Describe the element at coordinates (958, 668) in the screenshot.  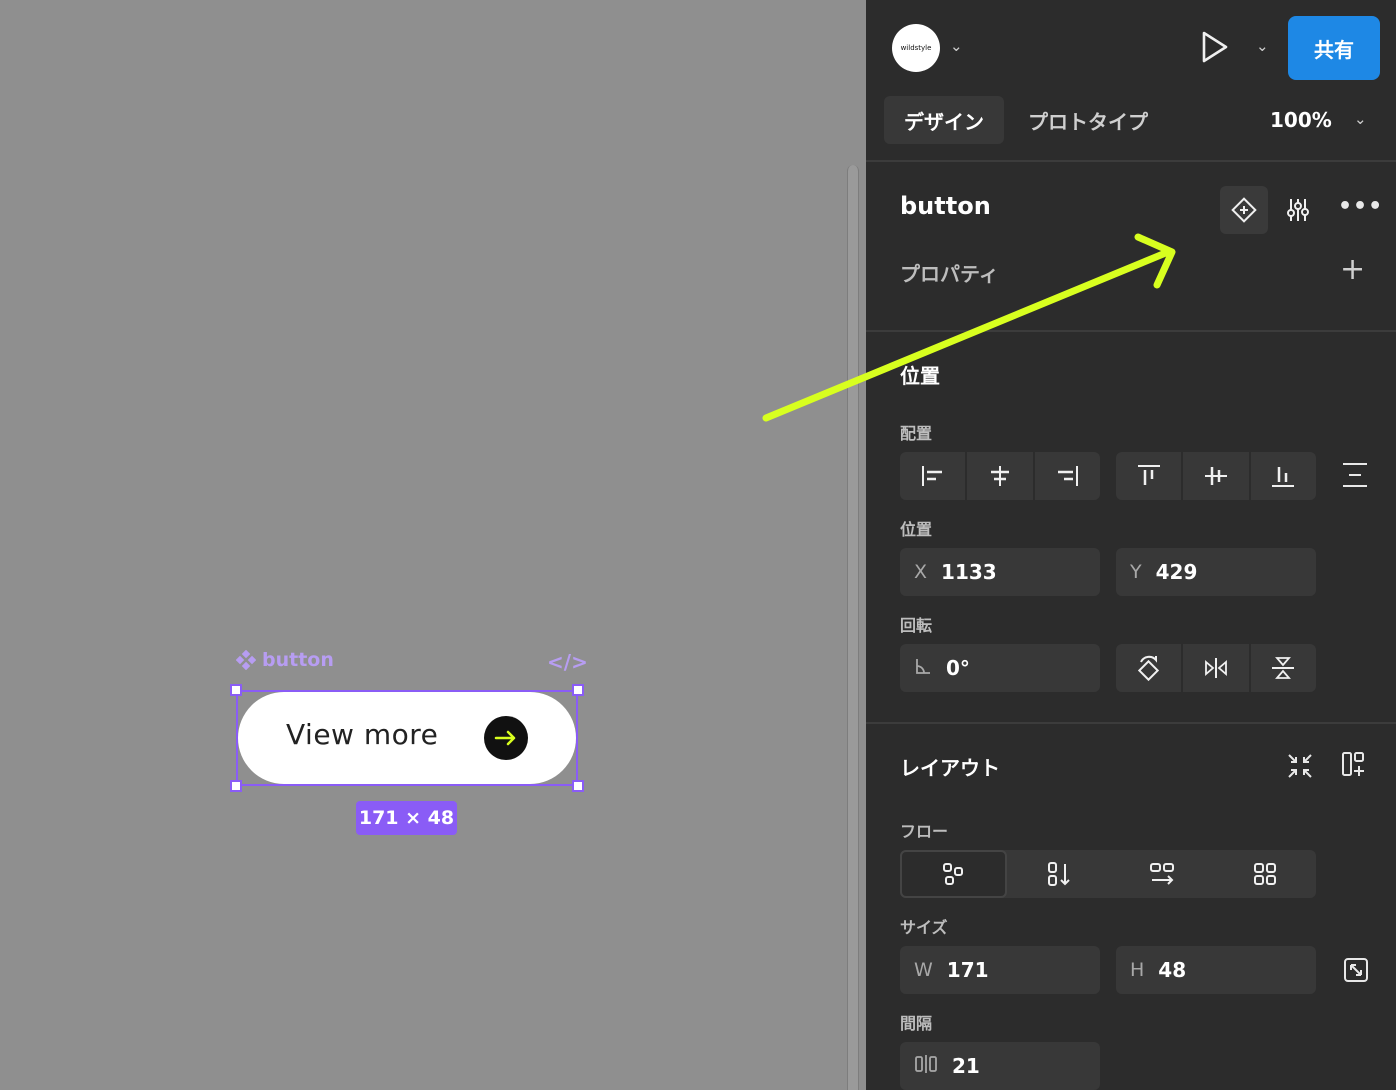
I see `rotation-value: 0°` at that location.